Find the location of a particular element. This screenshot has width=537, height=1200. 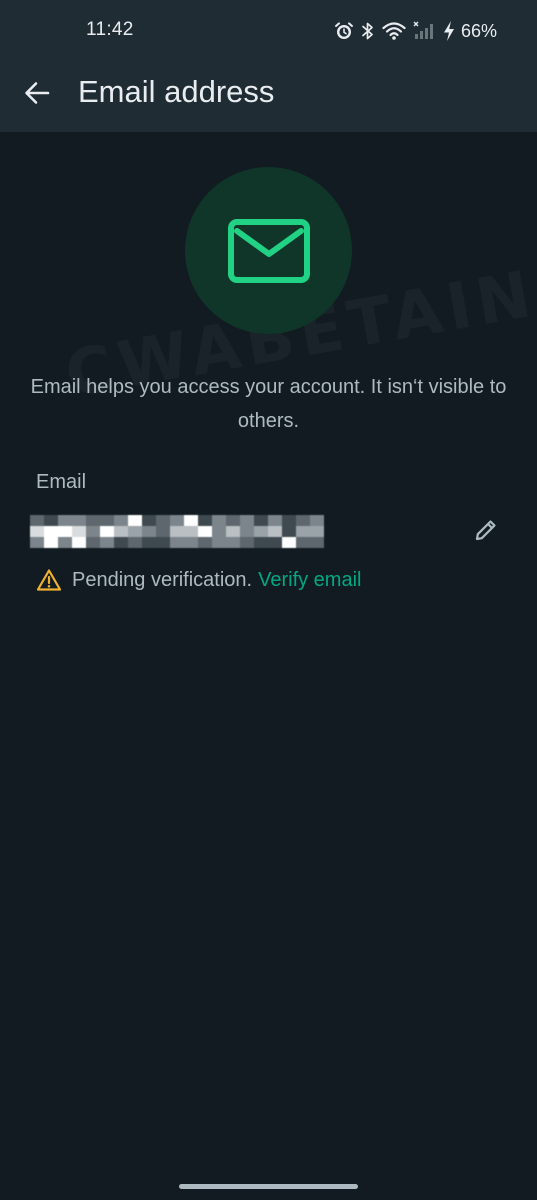

status-icons: 66% is located at coordinates (415, 31).